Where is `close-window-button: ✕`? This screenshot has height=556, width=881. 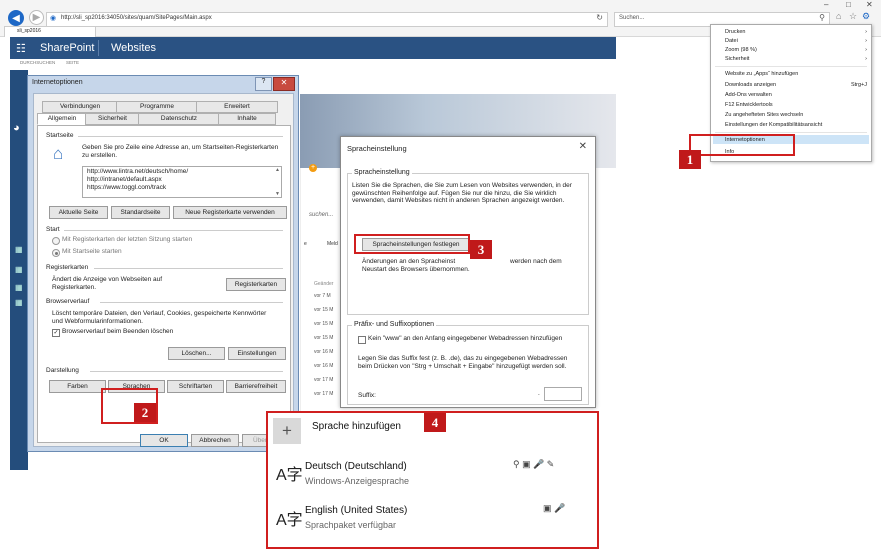
close-window-button: ✕ is located at coordinates (869, 4).